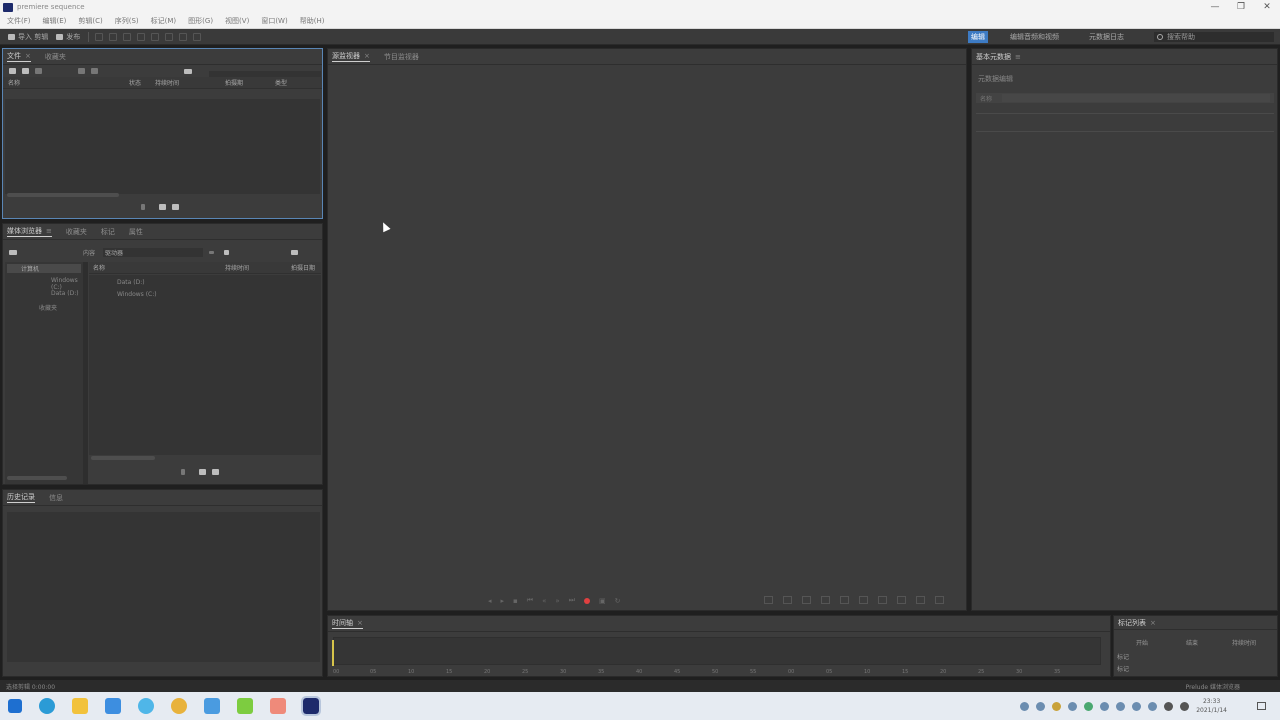 The image size is (1280, 720). I want to click on tree-item-computer: 计算机, so click(44, 268).